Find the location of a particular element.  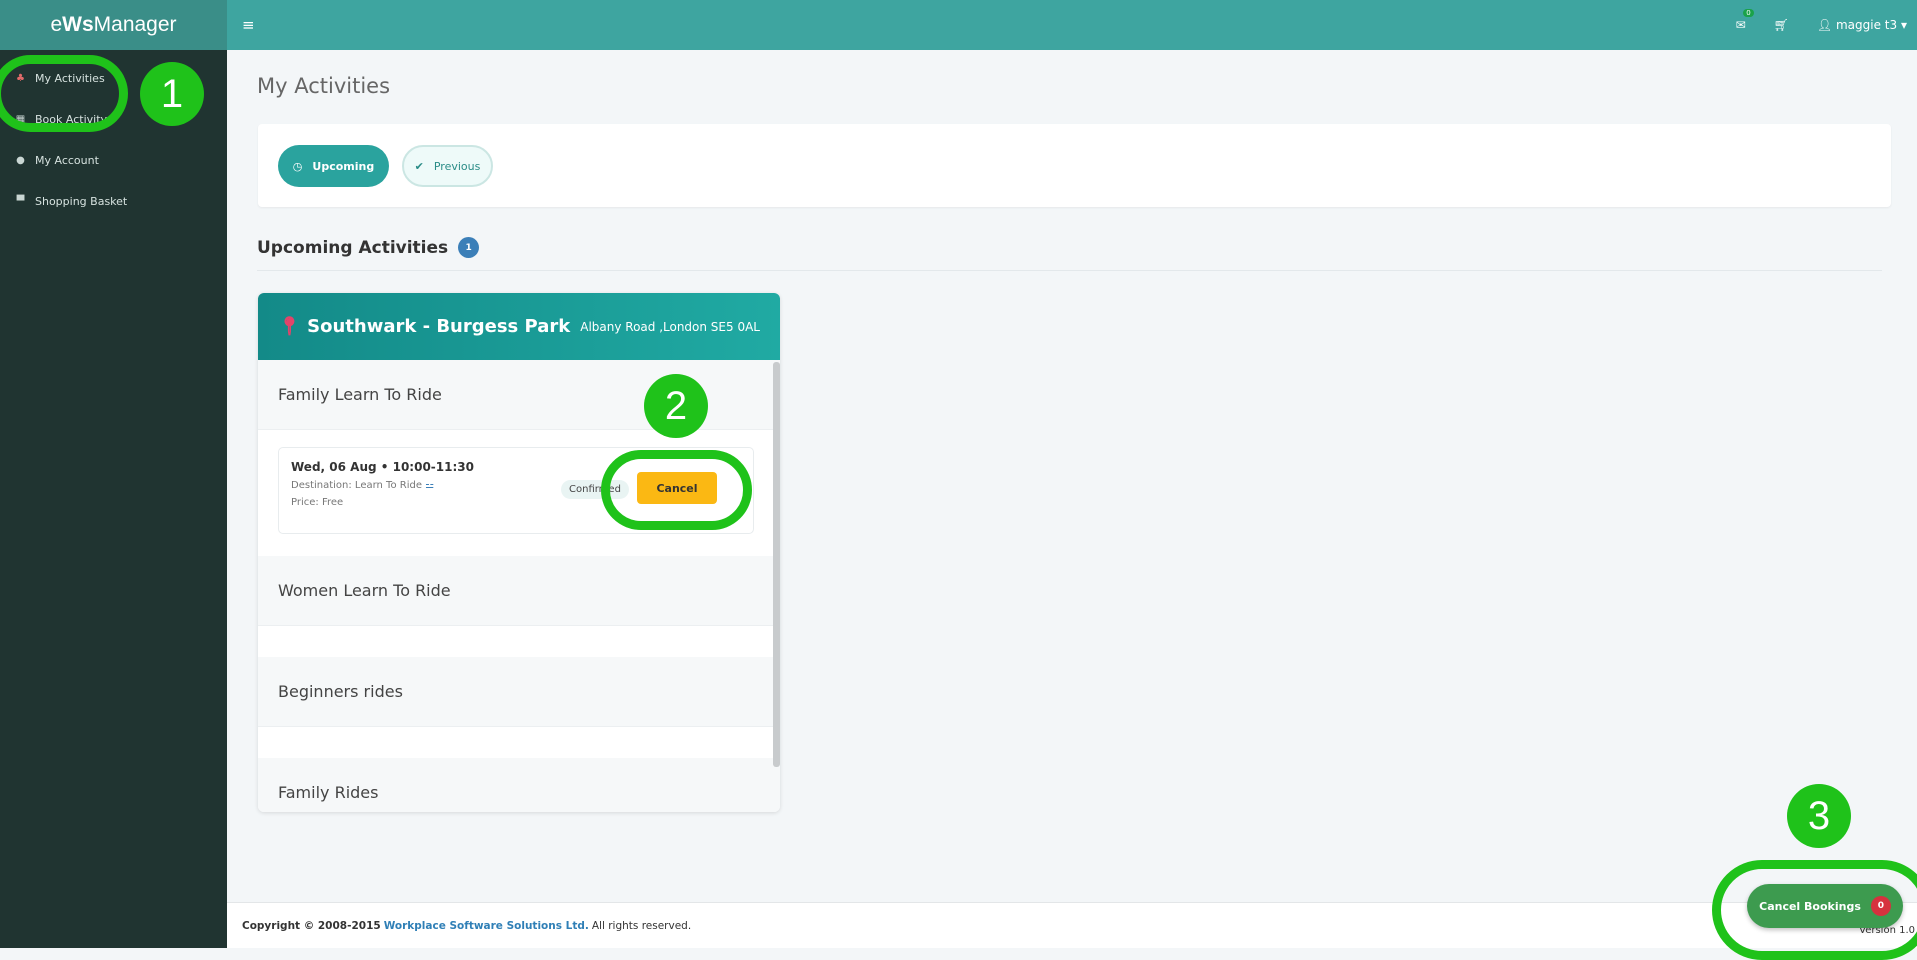

tab-label: Upcoming is located at coordinates (343, 166).